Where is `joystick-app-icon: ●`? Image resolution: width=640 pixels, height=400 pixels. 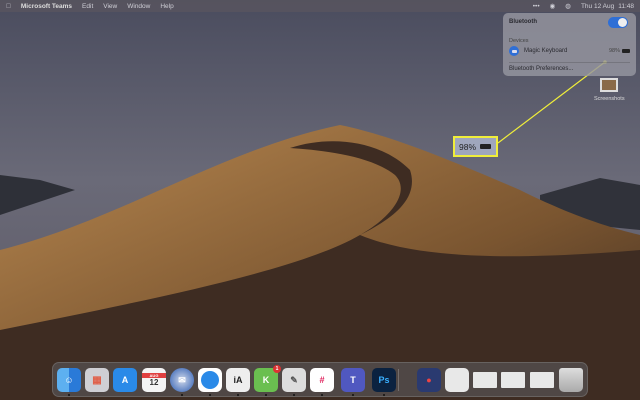
joystick-app-icon: ● is located at coordinates (429, 380).